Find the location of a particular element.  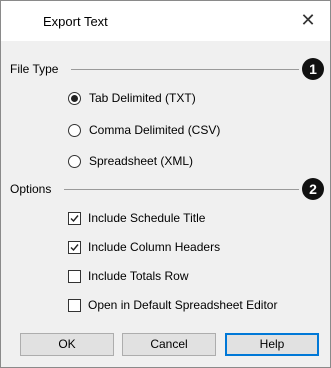

radio-button-selected is located at coordinates (74, 98).